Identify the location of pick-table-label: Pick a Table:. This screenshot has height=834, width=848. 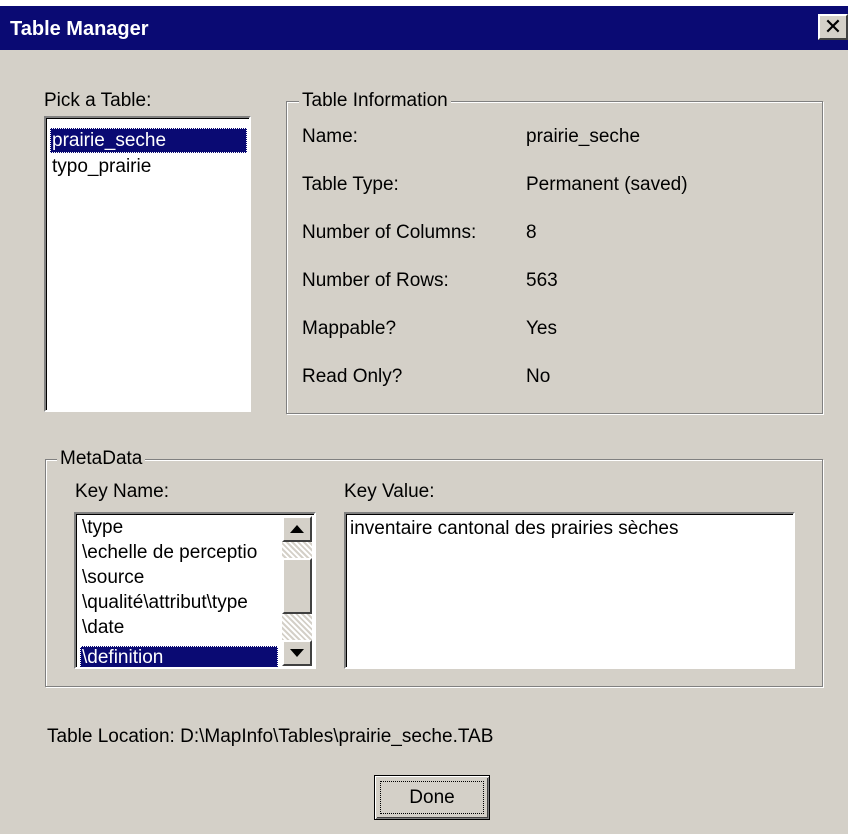
(98, 100).